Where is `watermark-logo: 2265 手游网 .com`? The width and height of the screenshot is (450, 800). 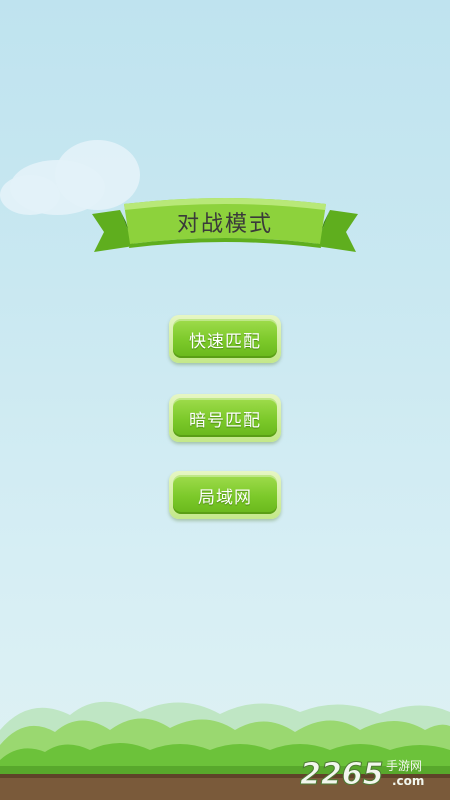 watermark-logo: 2265 手游网 .com is located at coordinates (374, 772).